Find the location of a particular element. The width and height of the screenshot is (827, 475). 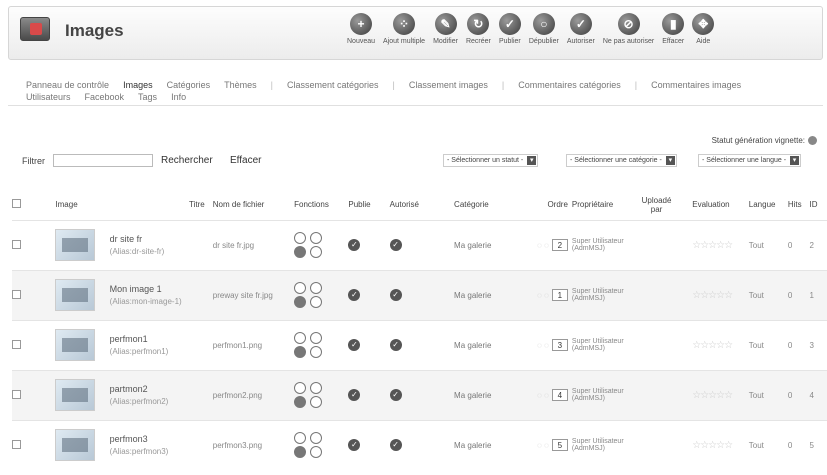

image-title-link: perfmon1 is located at coordinates (161, 339).